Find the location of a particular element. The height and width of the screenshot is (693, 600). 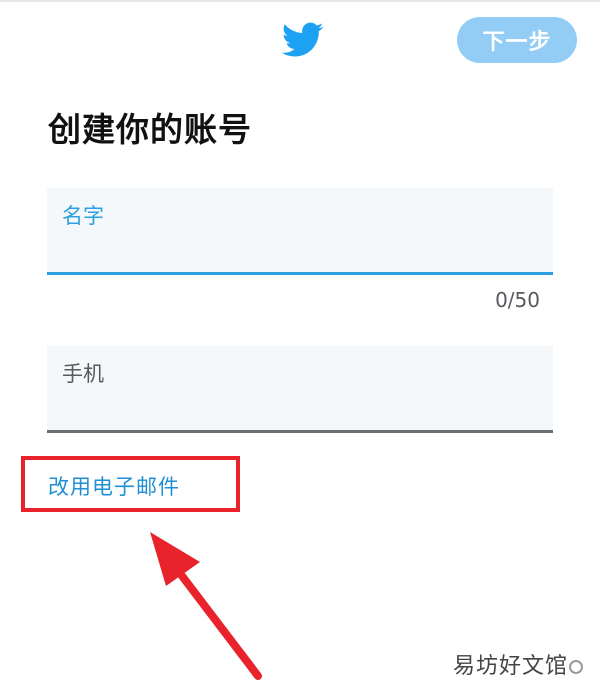

red-arrow-icon is located at coordinates (206, 606).